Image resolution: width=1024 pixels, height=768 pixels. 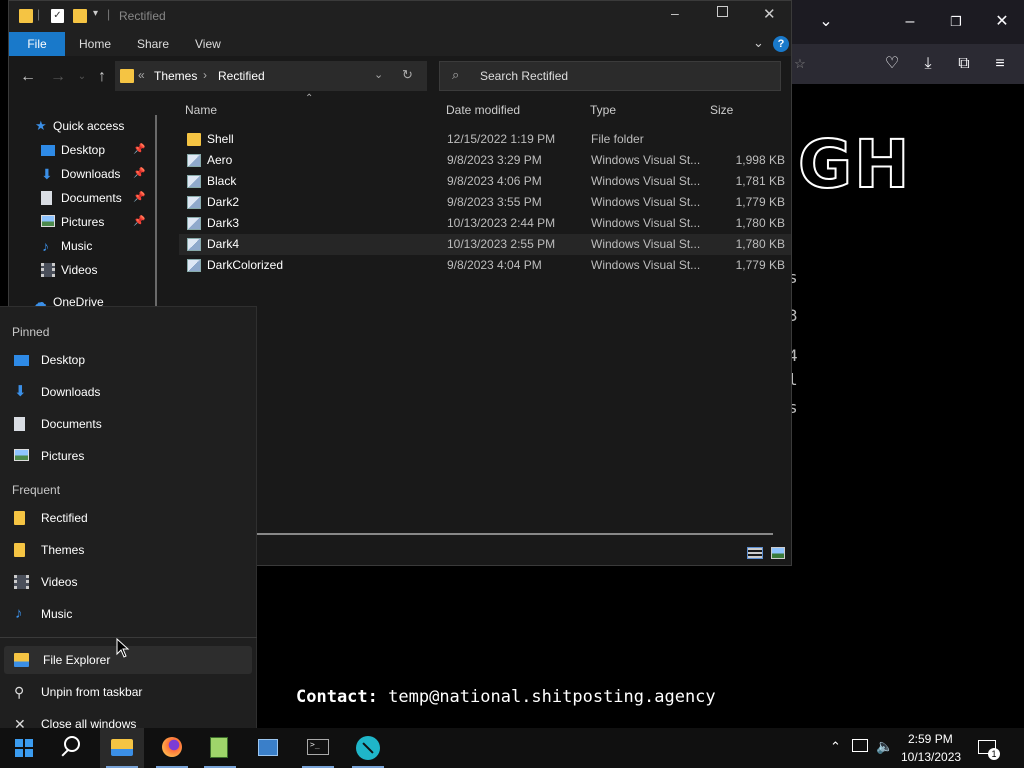 What do you see at coordinates (892, 64) in the screenshot?
I see `pocket-icon: ♡` at bounding box center [892, 64].